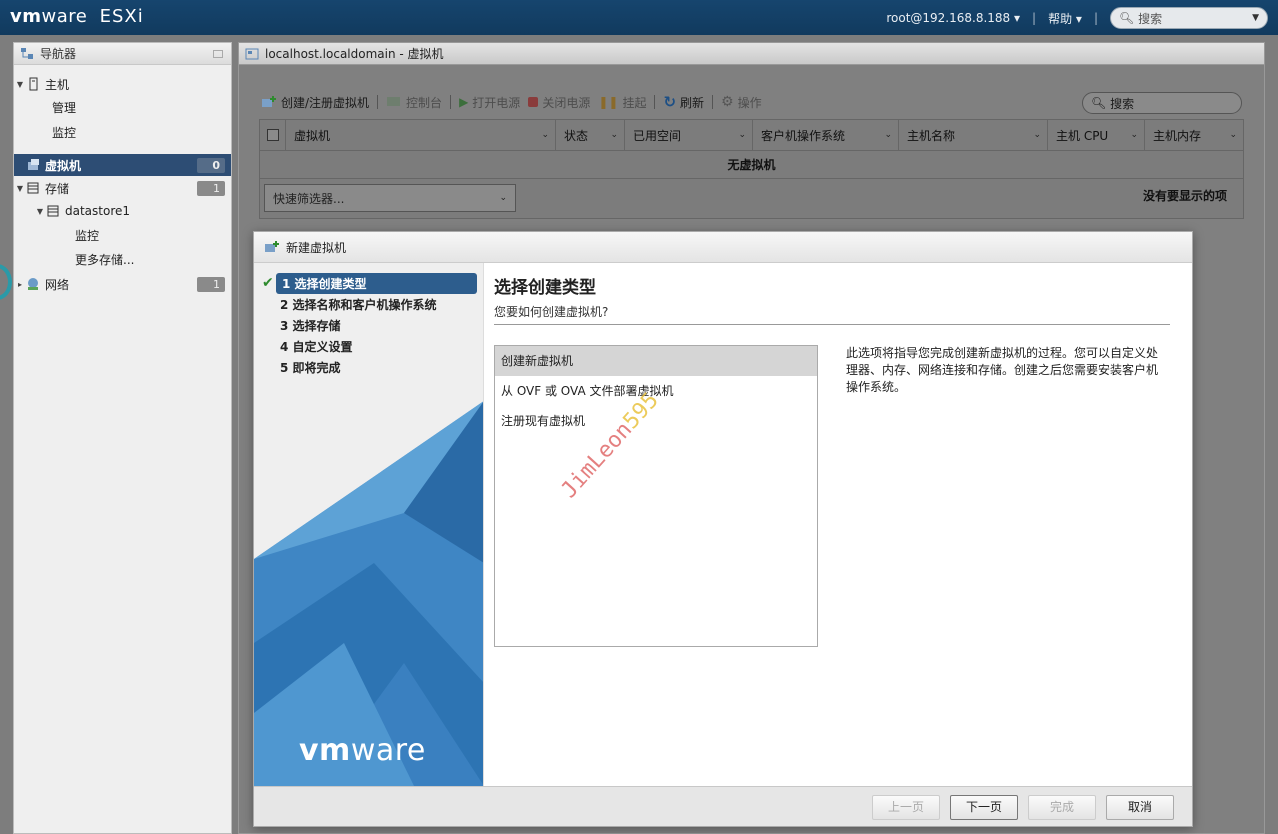 This screenshot has height=834, width=1278. Describe the element at coordinates (533, 102) in the screenshot. I see `stop-icon` at that location.